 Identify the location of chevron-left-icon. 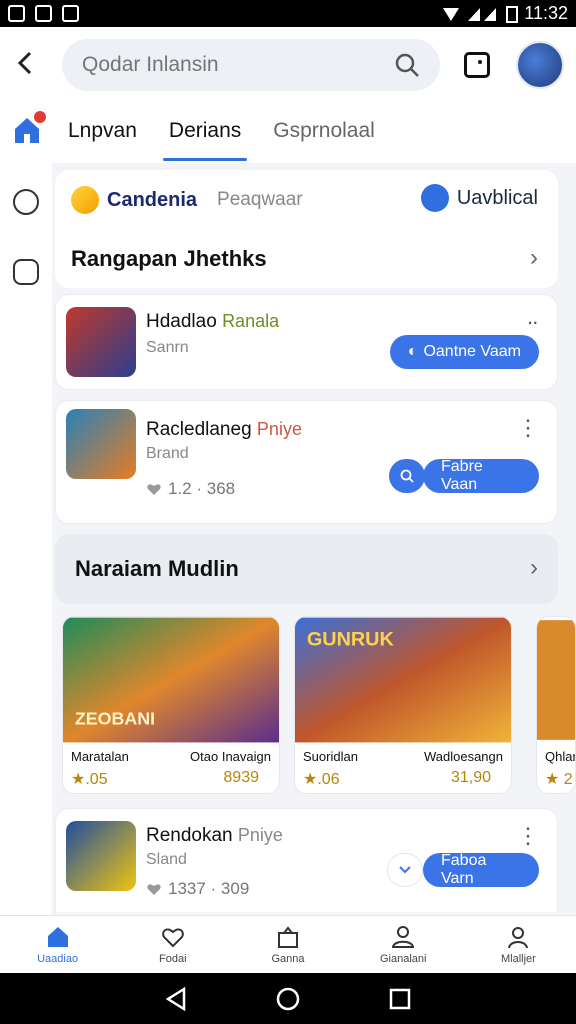
(24, 63).